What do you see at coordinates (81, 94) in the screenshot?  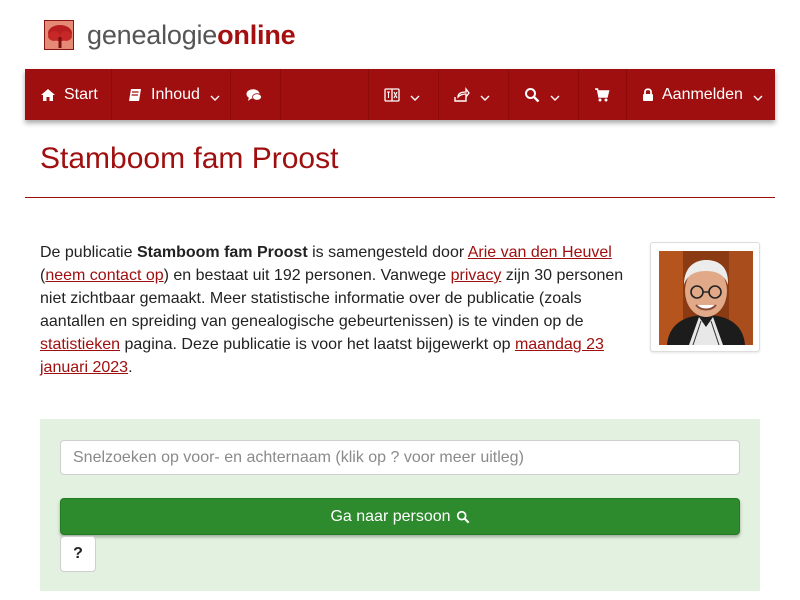 I see `nav-start-label: Start` at bounding box center [81, 94].